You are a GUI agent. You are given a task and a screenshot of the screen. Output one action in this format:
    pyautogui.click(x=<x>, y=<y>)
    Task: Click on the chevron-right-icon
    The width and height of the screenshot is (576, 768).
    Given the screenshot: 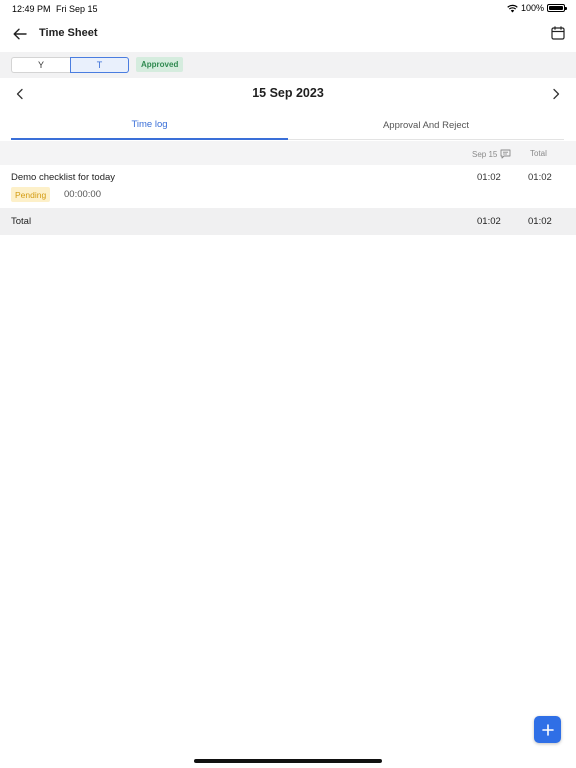 What is the action you would take?
    pyautogui.click(x=556, y=94)
    